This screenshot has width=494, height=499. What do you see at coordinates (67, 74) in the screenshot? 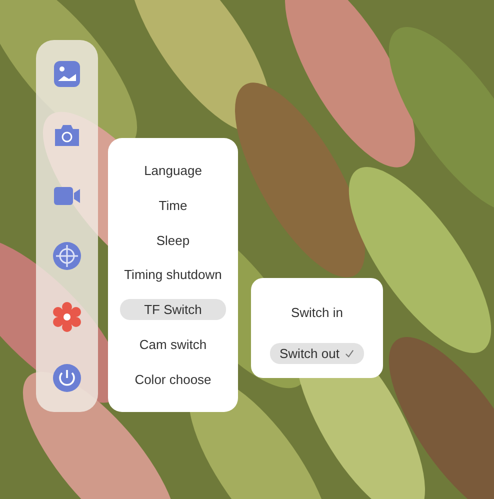
I see `image-icon` at bounding box center [67, 74].